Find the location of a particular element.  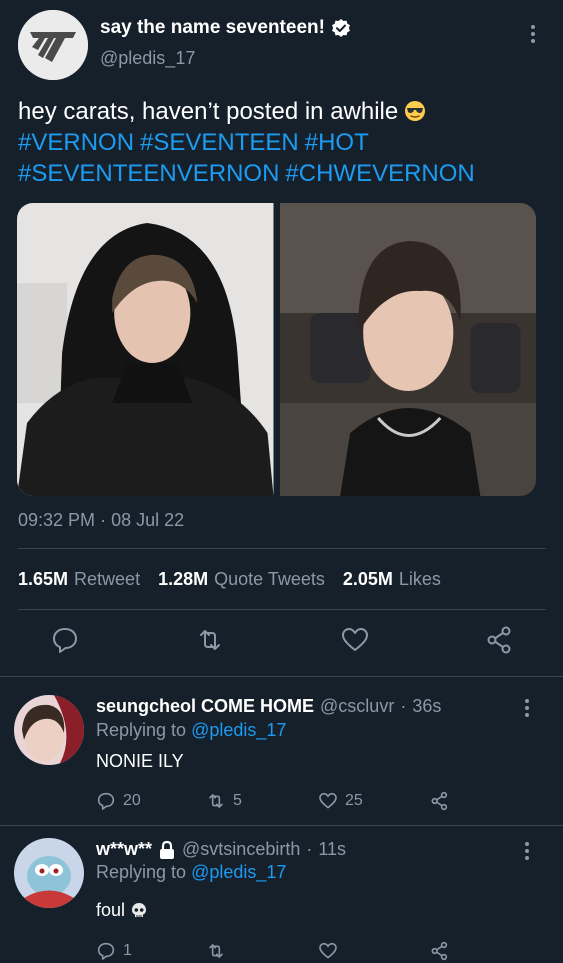

seventeen-logo-icon is located at coordinates (53, 45).